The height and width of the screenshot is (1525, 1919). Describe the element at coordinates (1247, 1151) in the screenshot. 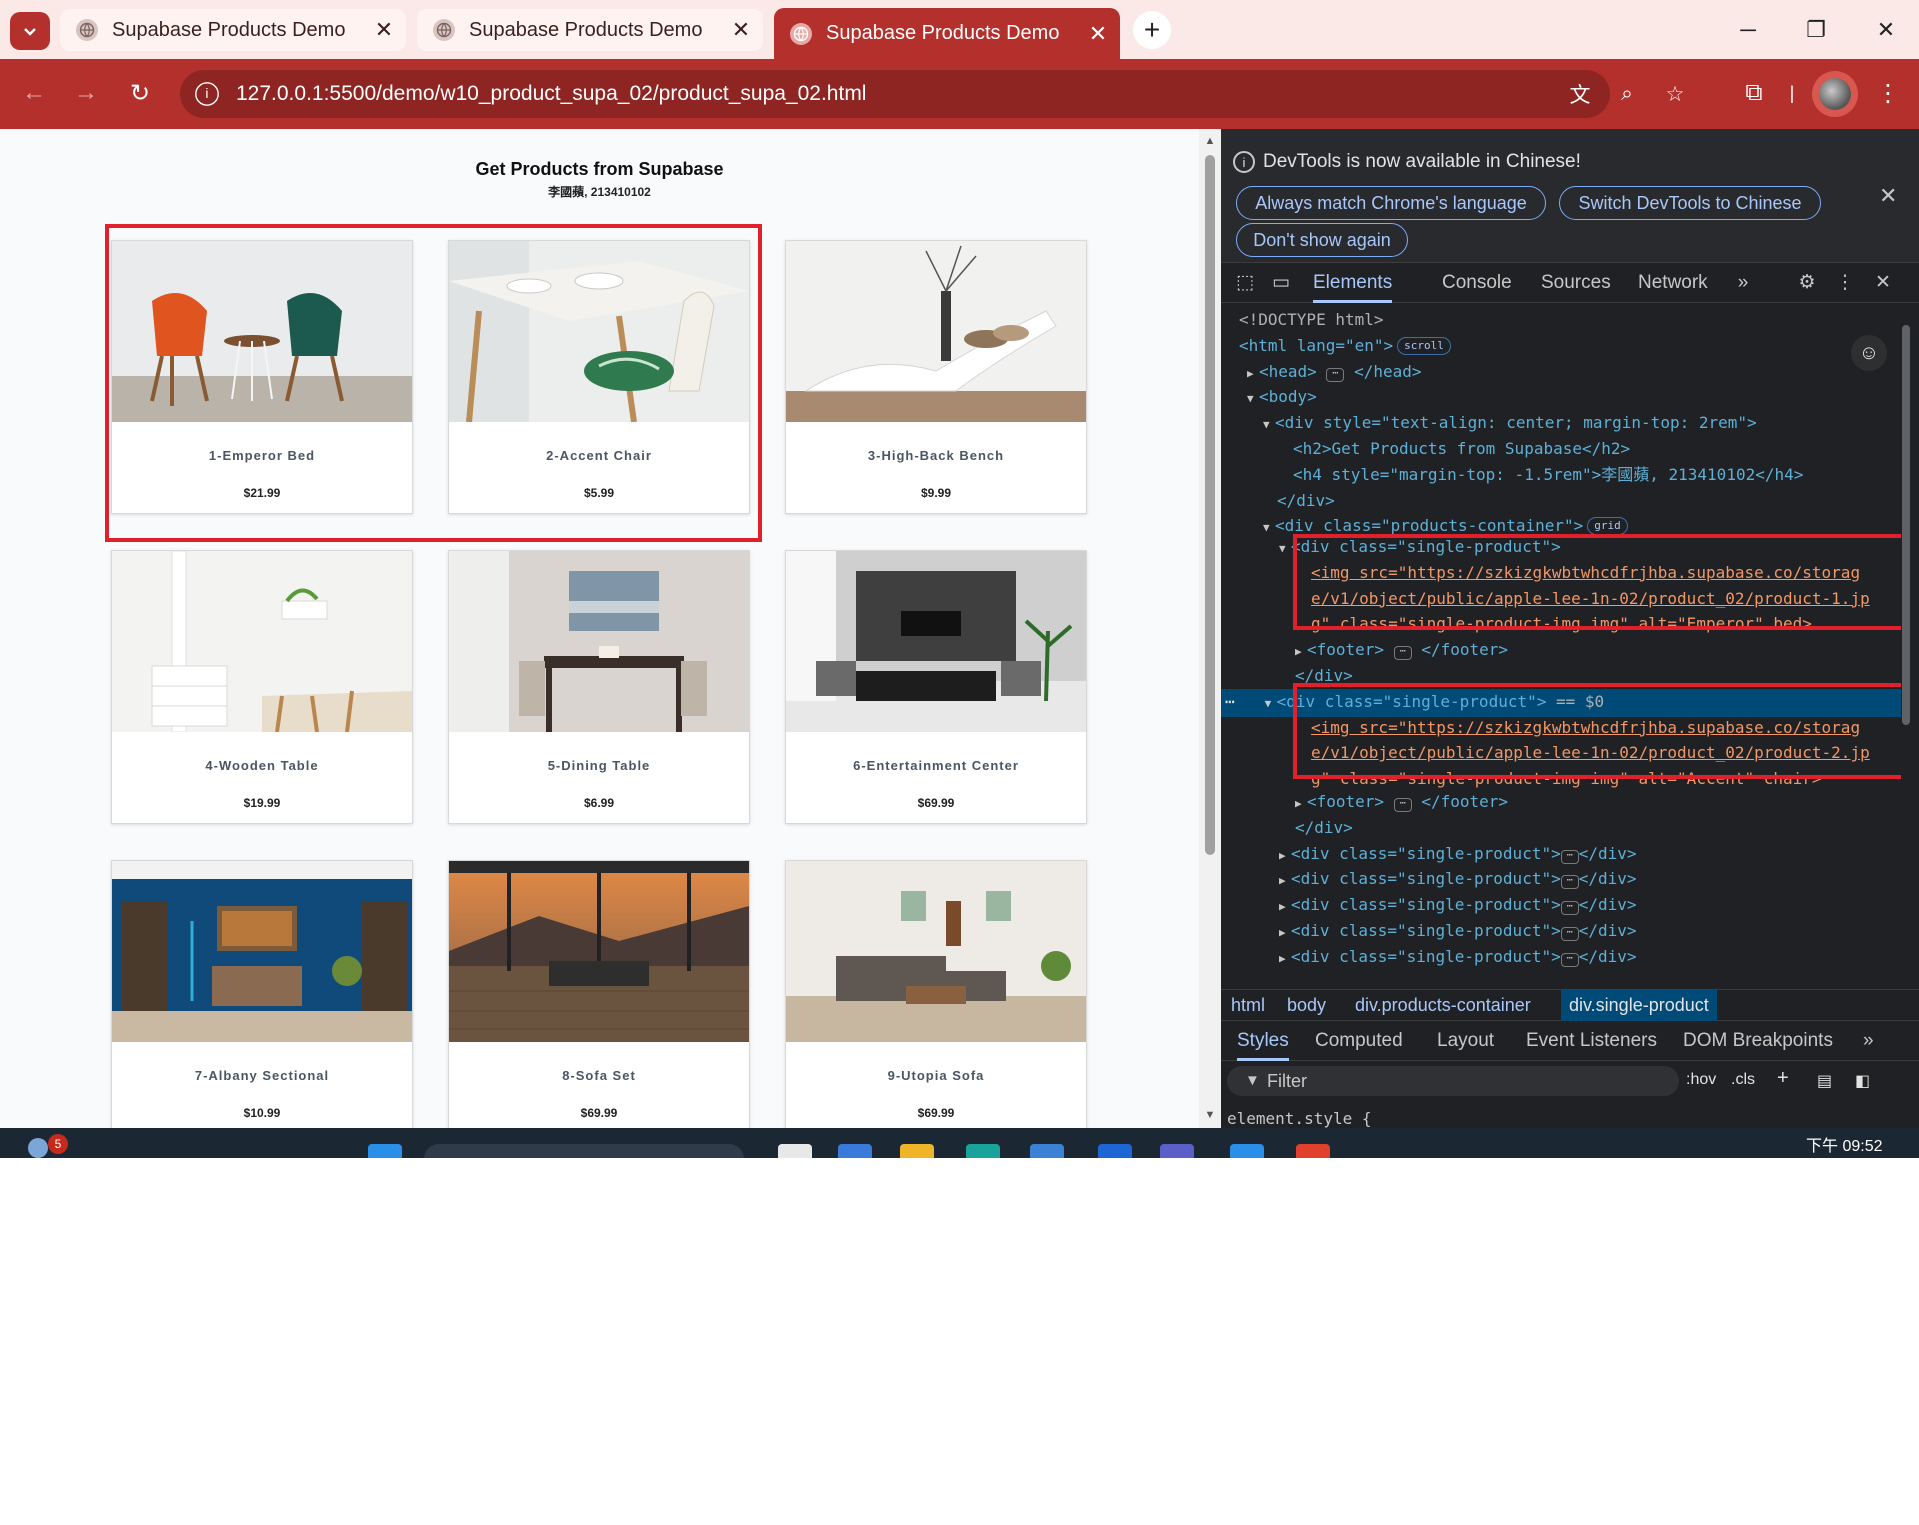

I see `vscode-icon` at that location.